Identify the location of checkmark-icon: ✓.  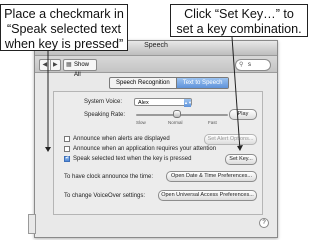
(68, 157).